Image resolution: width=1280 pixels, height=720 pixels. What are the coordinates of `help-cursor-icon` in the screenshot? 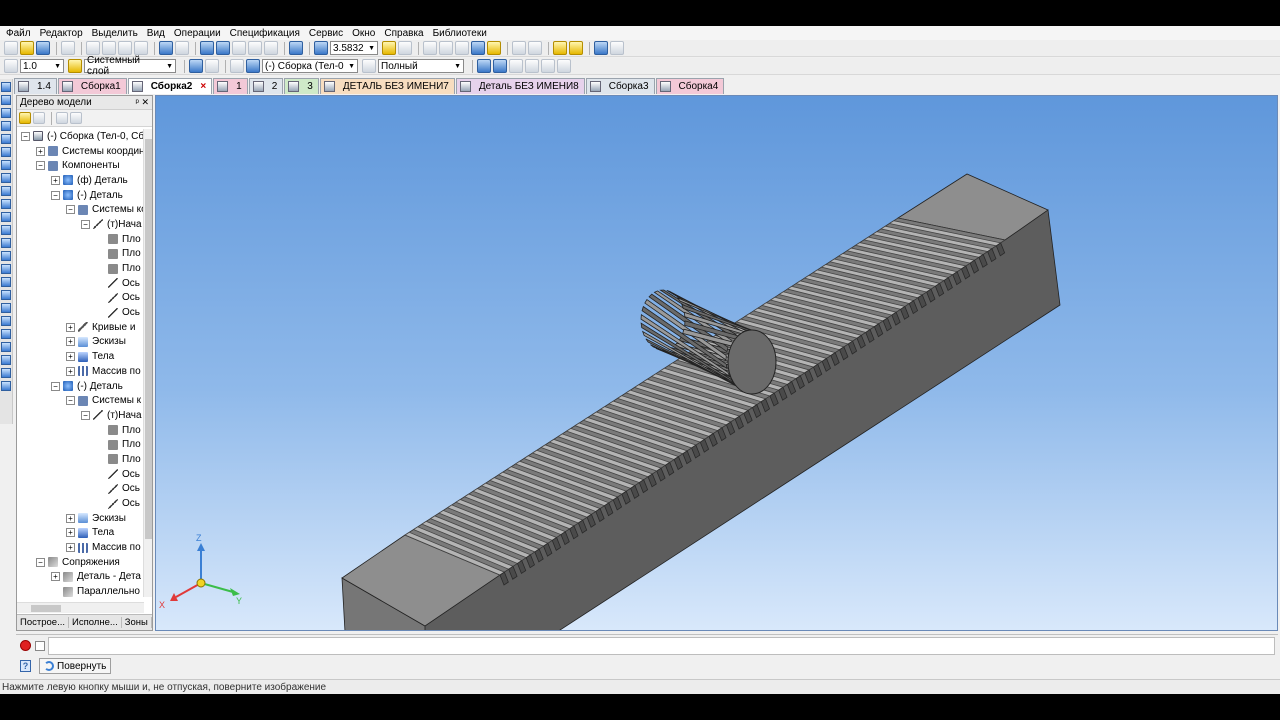 It's located at (271, 48).